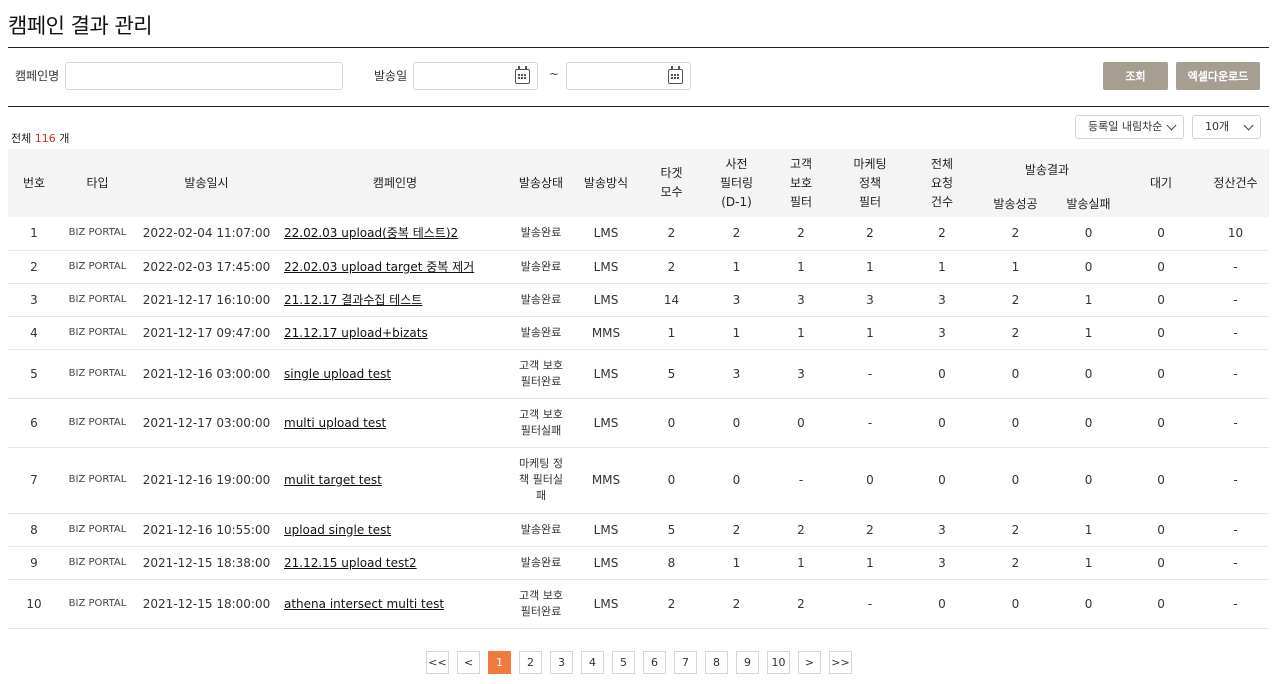  Describe the element at coordinates (333, 480) in the screenshot. I see `campaign-name-link: mulit target test` at that location.